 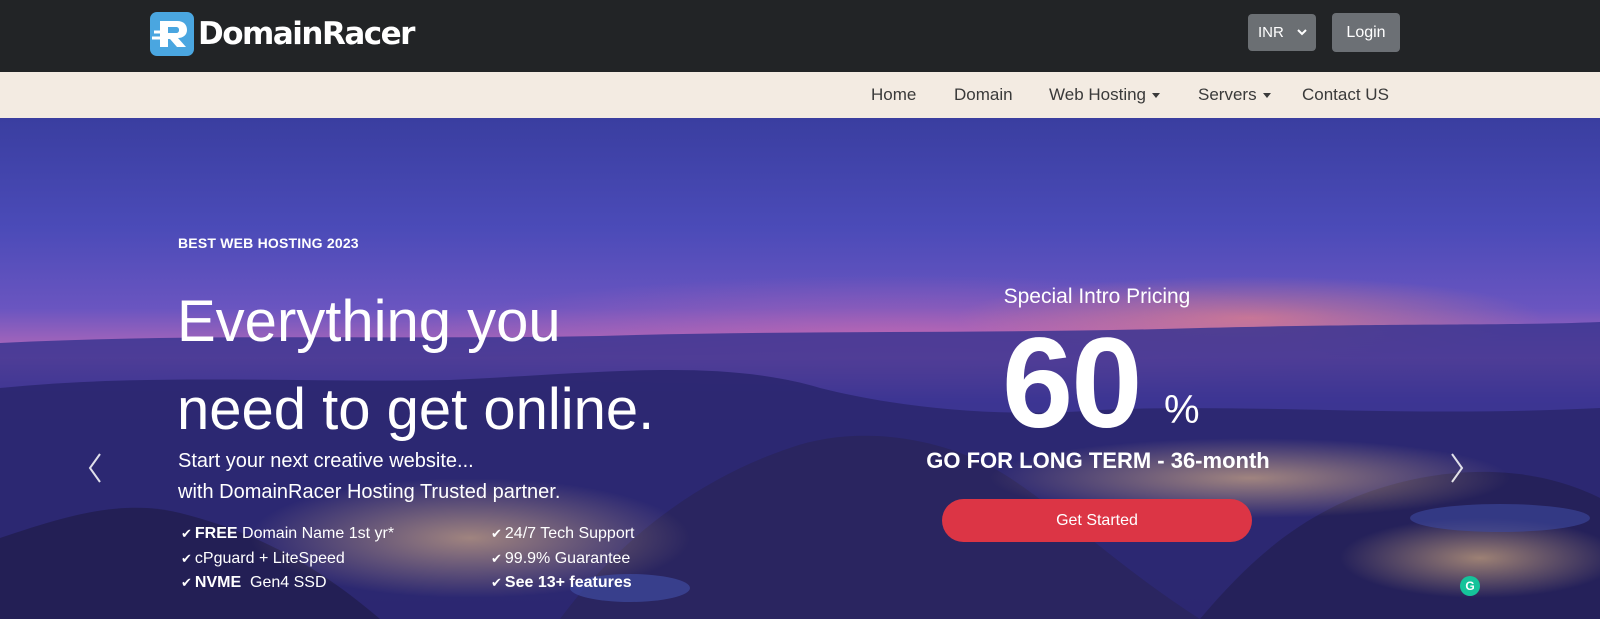 I want to click on nav-home-label: Home, so click(x=894, y=94).